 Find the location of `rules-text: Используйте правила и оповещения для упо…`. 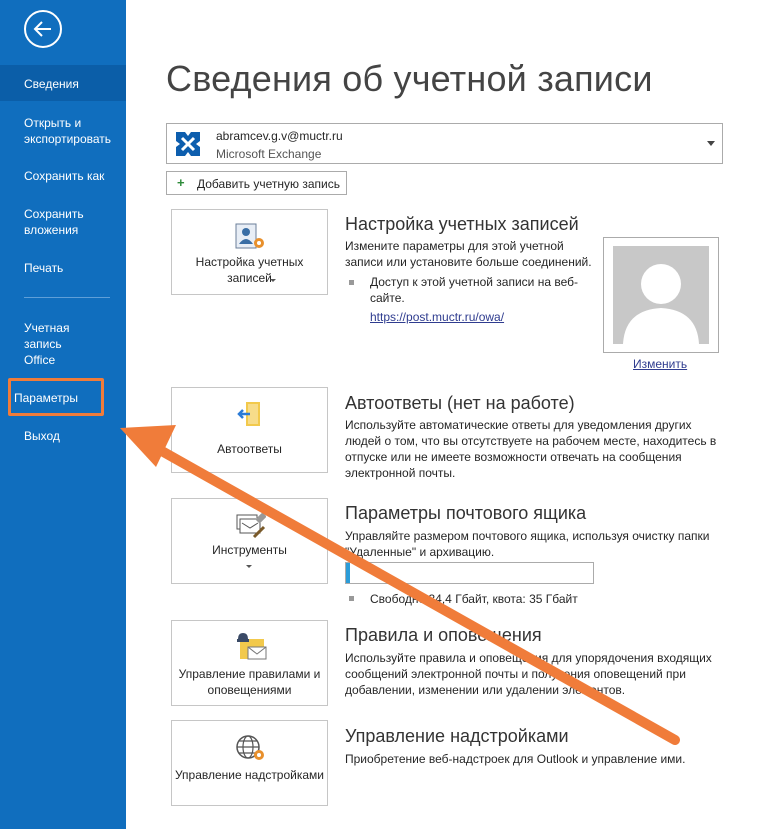

rules-text: Используйте правила и оповещения для упо… is located at coordinates (528, 674).